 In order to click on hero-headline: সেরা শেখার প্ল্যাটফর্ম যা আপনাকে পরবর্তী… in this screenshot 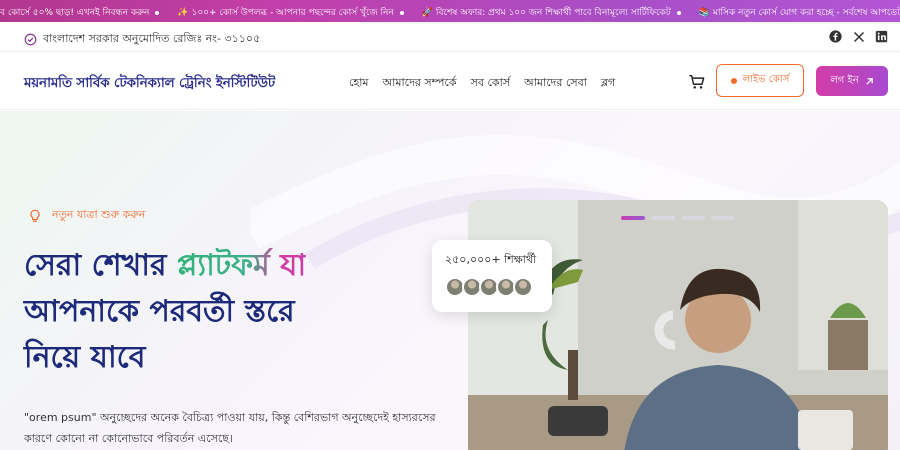, I will do `click(239, 312)`.